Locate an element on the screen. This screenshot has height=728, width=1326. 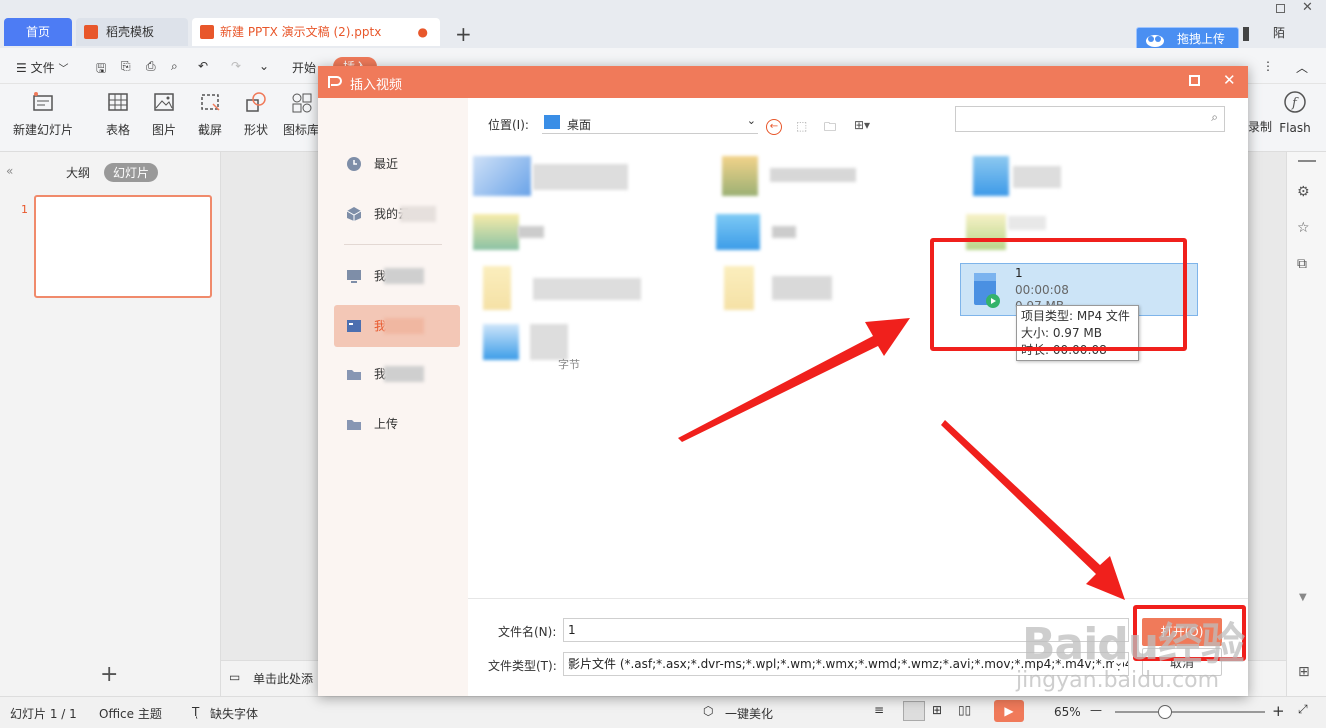
missing-font: 缺失字体 is located at coordinates (234, 713).